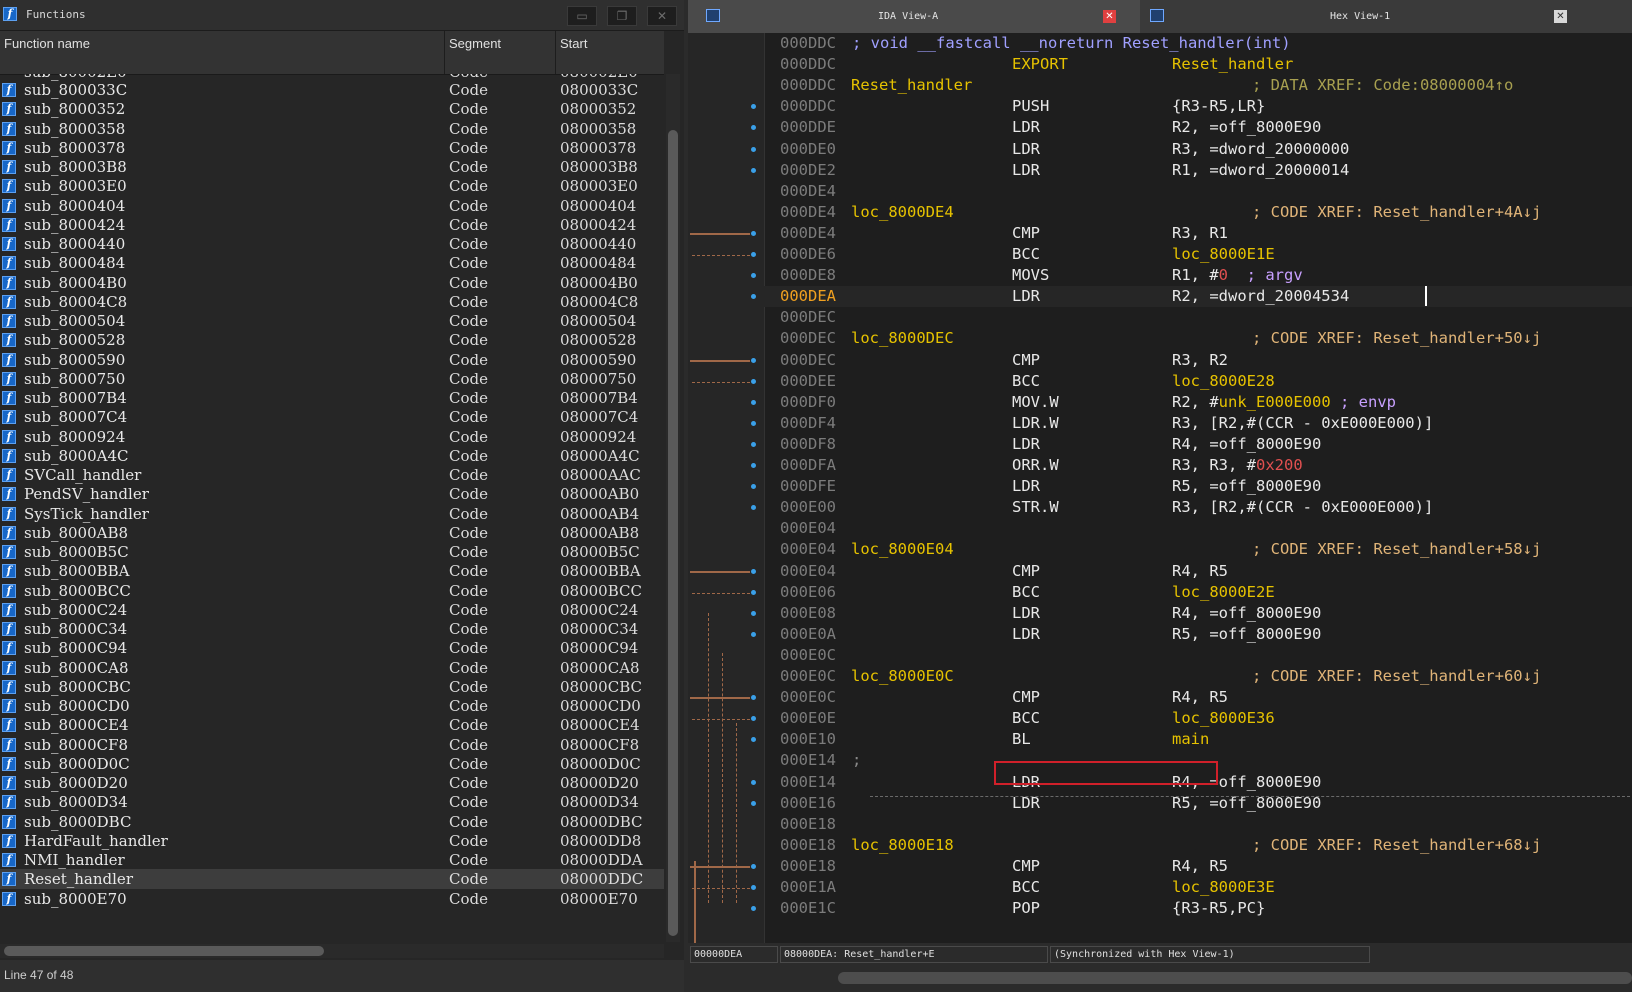 The height and width of the screenshot is (992, 1632). Describe the element at coordinates (1223, 592) in the screenshot. I see `instruction-operand: loc_8000E2E` at that location.